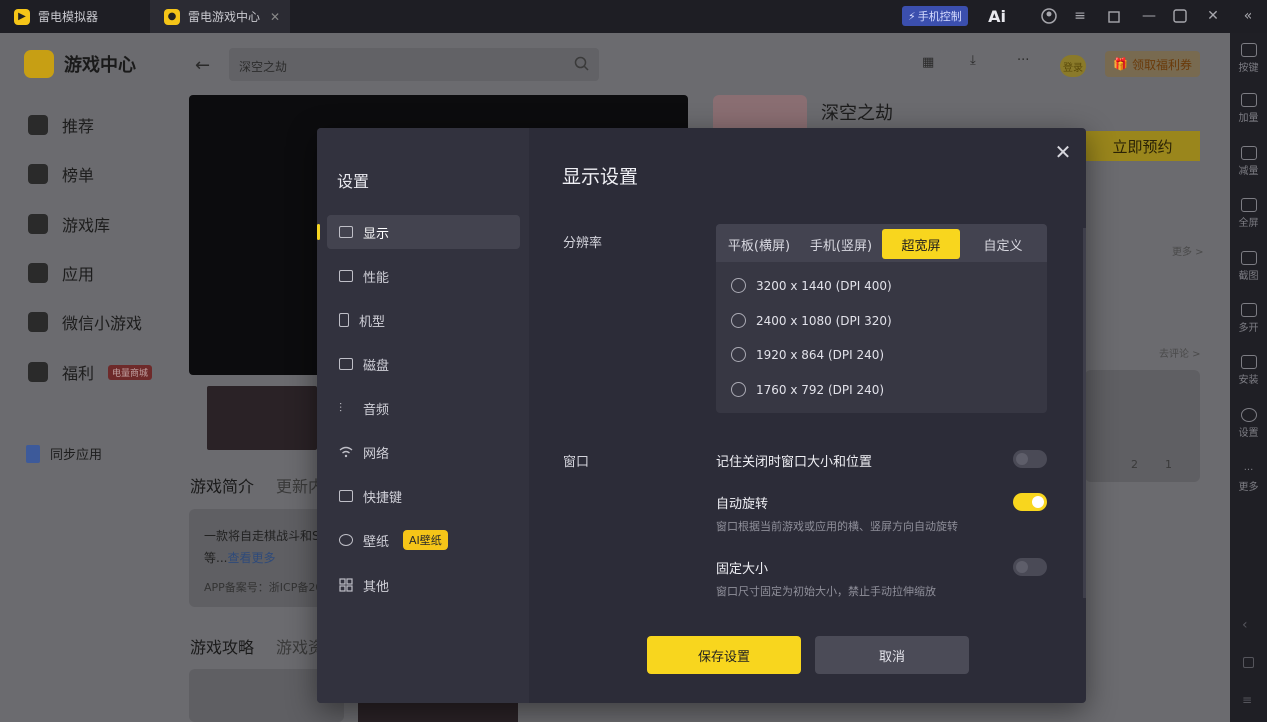  What do you see at coordinates (1049, 16) in the screenshot?
I see `account-icon` at bounding box center [1049, 16].